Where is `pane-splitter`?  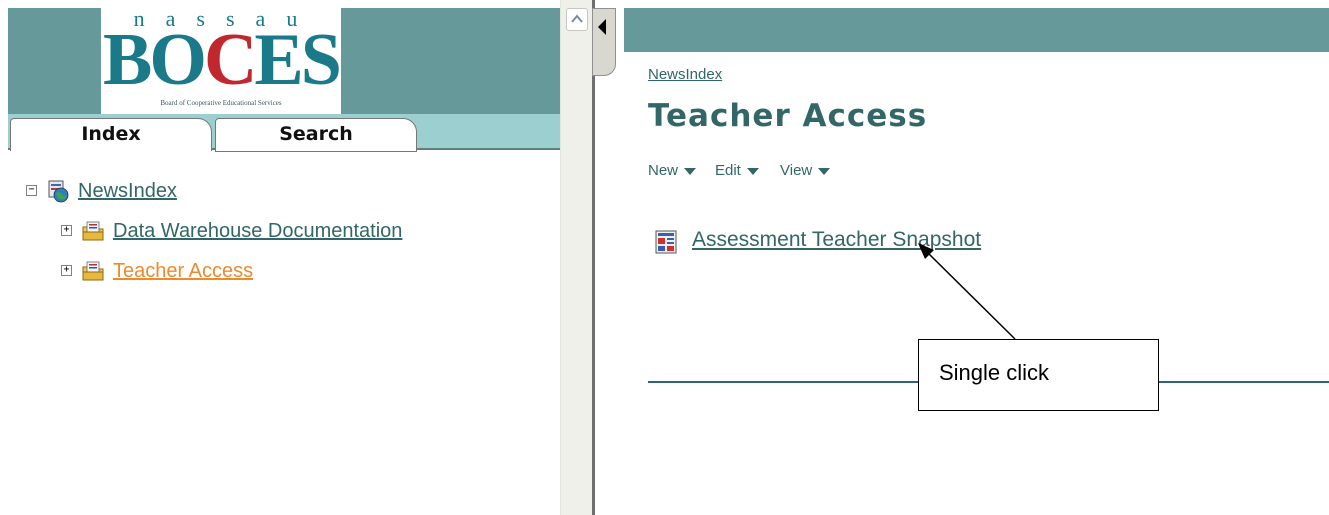 pane-splitter is located at coordinates (604, 257).